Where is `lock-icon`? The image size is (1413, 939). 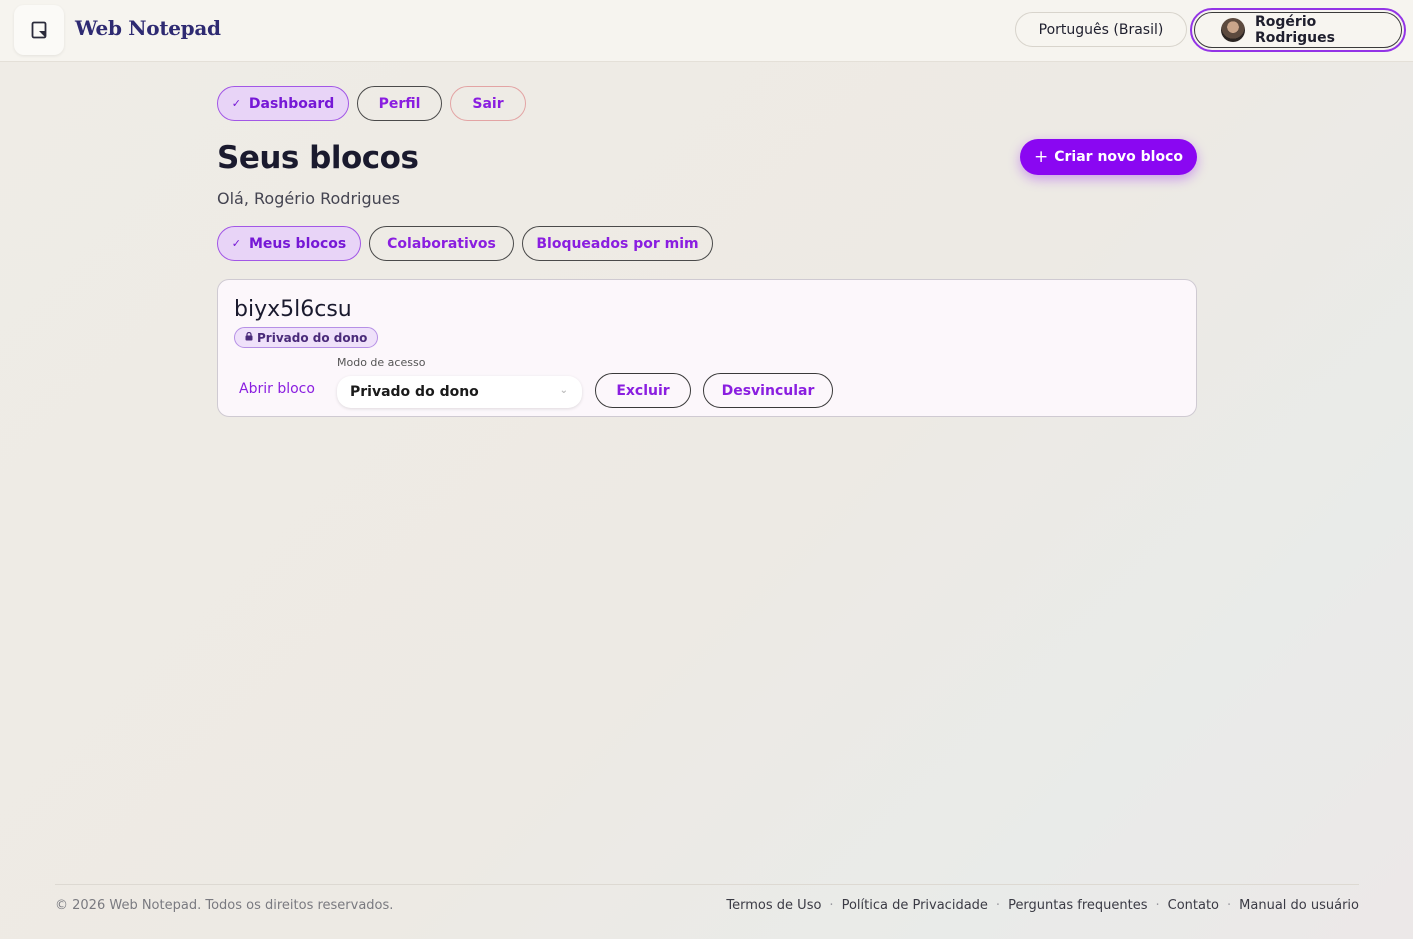 lock-icon is located at coordinates (249, 337).